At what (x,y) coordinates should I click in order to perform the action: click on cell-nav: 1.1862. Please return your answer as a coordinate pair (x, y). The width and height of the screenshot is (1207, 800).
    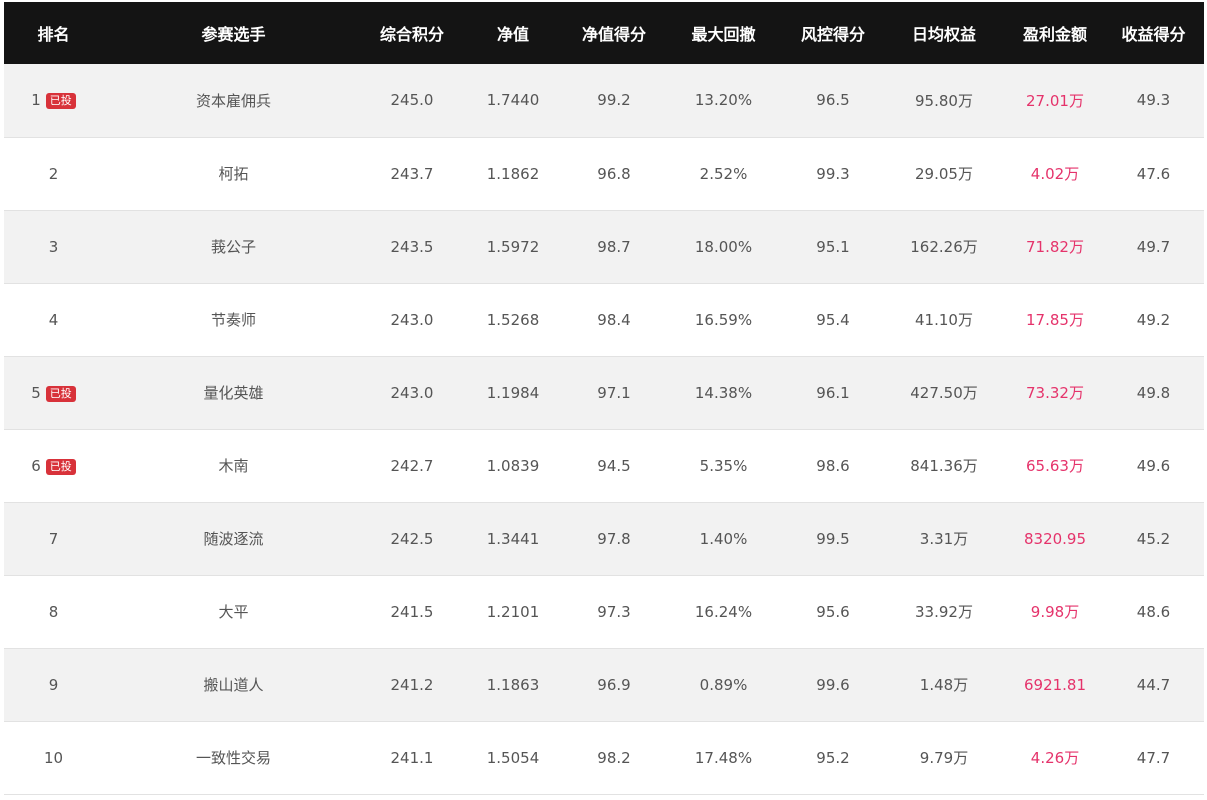
    Looking at the image, I should click on (513, 173).